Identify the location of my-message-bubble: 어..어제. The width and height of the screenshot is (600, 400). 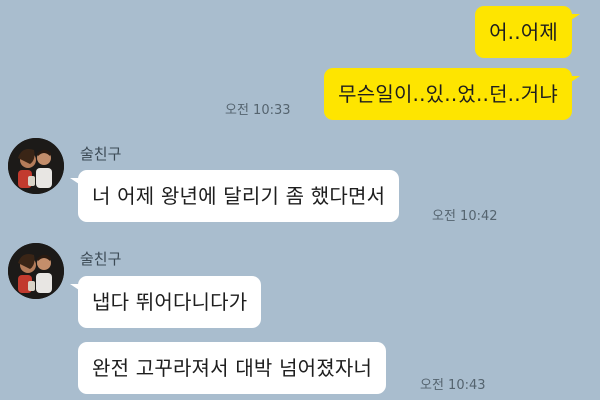
(523, 32).